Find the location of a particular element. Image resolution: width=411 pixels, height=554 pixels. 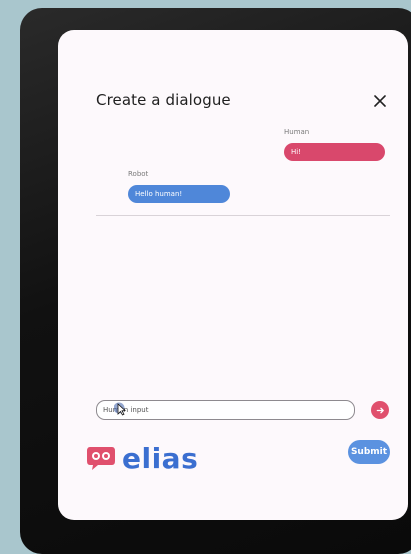

send-button is located at coordinates (380, 410).